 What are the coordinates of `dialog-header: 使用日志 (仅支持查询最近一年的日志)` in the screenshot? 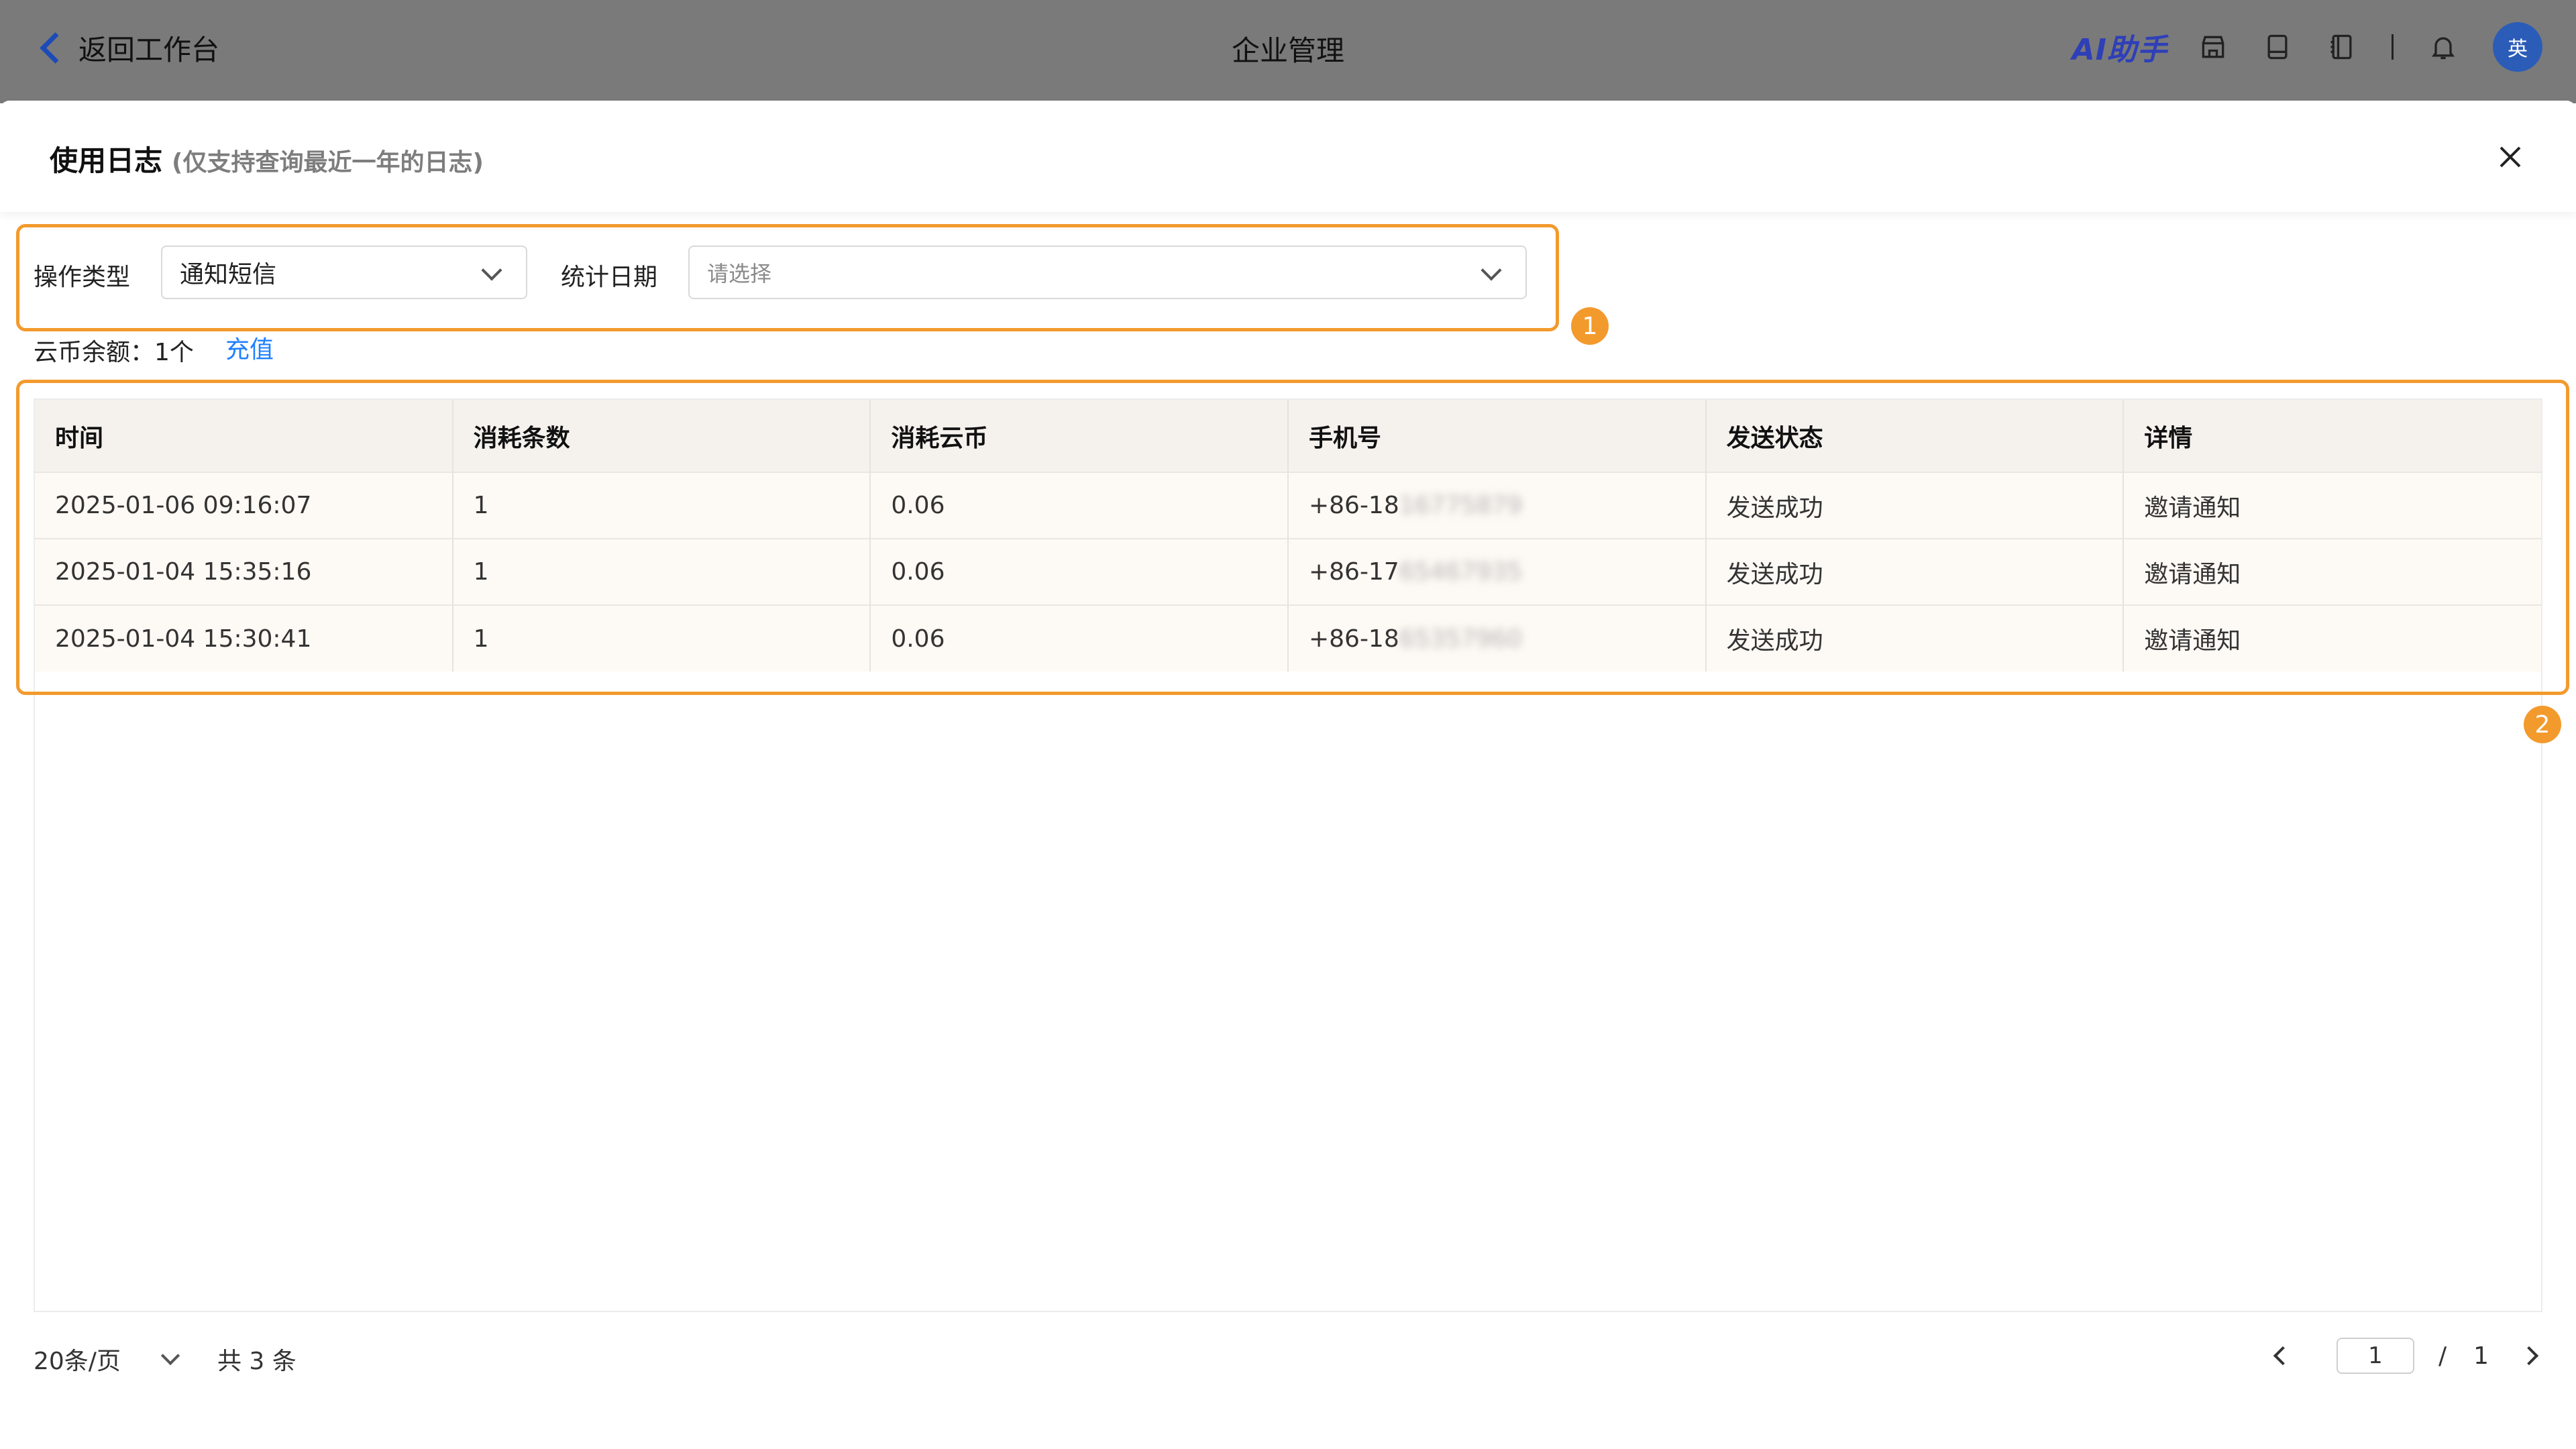 It's located at (1288, 156).